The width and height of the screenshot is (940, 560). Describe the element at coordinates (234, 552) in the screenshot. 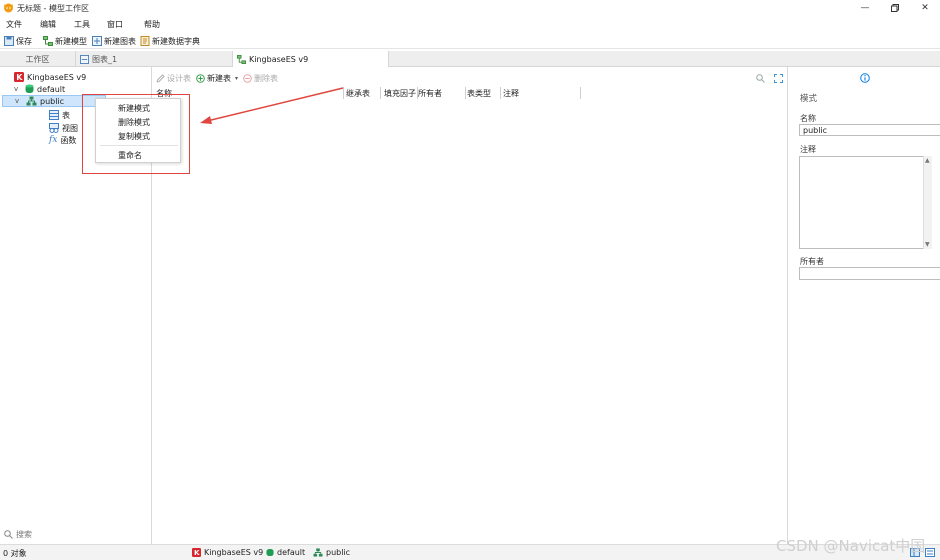

I see `status-connection-label: KingbaseES v9` at that location.